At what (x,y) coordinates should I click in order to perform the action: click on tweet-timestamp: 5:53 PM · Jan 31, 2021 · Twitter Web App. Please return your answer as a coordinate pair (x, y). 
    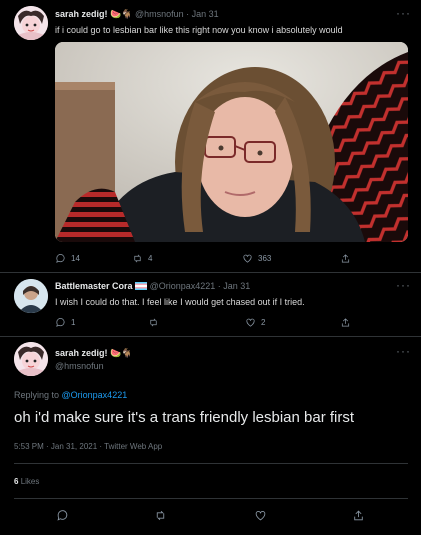
    Looking at the image, I should click on (88, 446).